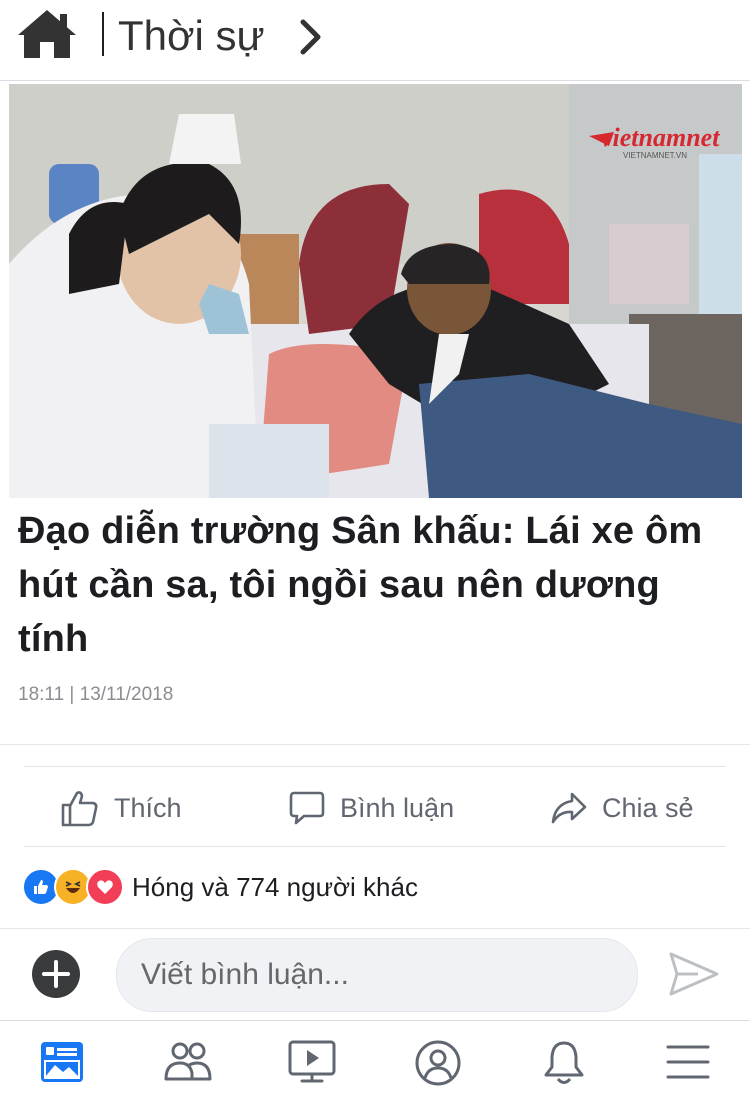 This screenshot has height=1095, width=750. What do you see at coordinates (96, 694) in the screenshot?
I see `article-timestamp: 18:11 | 13/11/2018` at bounding box center [96, 694].